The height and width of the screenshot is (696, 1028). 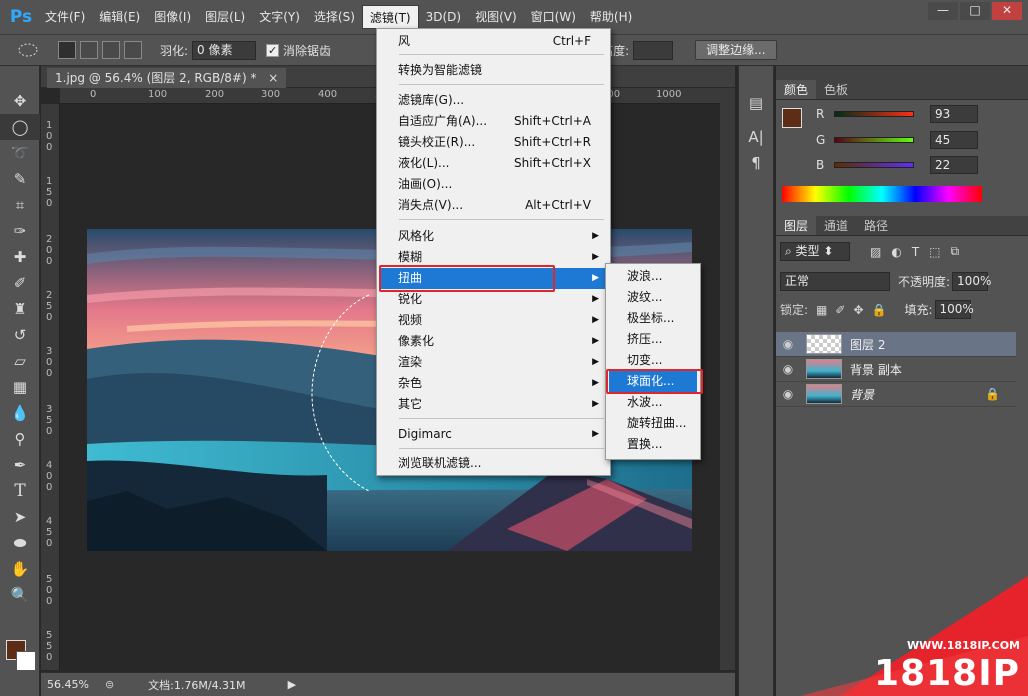 I want to click on move-tool-icon: ✥, so click(x=20, y=101).